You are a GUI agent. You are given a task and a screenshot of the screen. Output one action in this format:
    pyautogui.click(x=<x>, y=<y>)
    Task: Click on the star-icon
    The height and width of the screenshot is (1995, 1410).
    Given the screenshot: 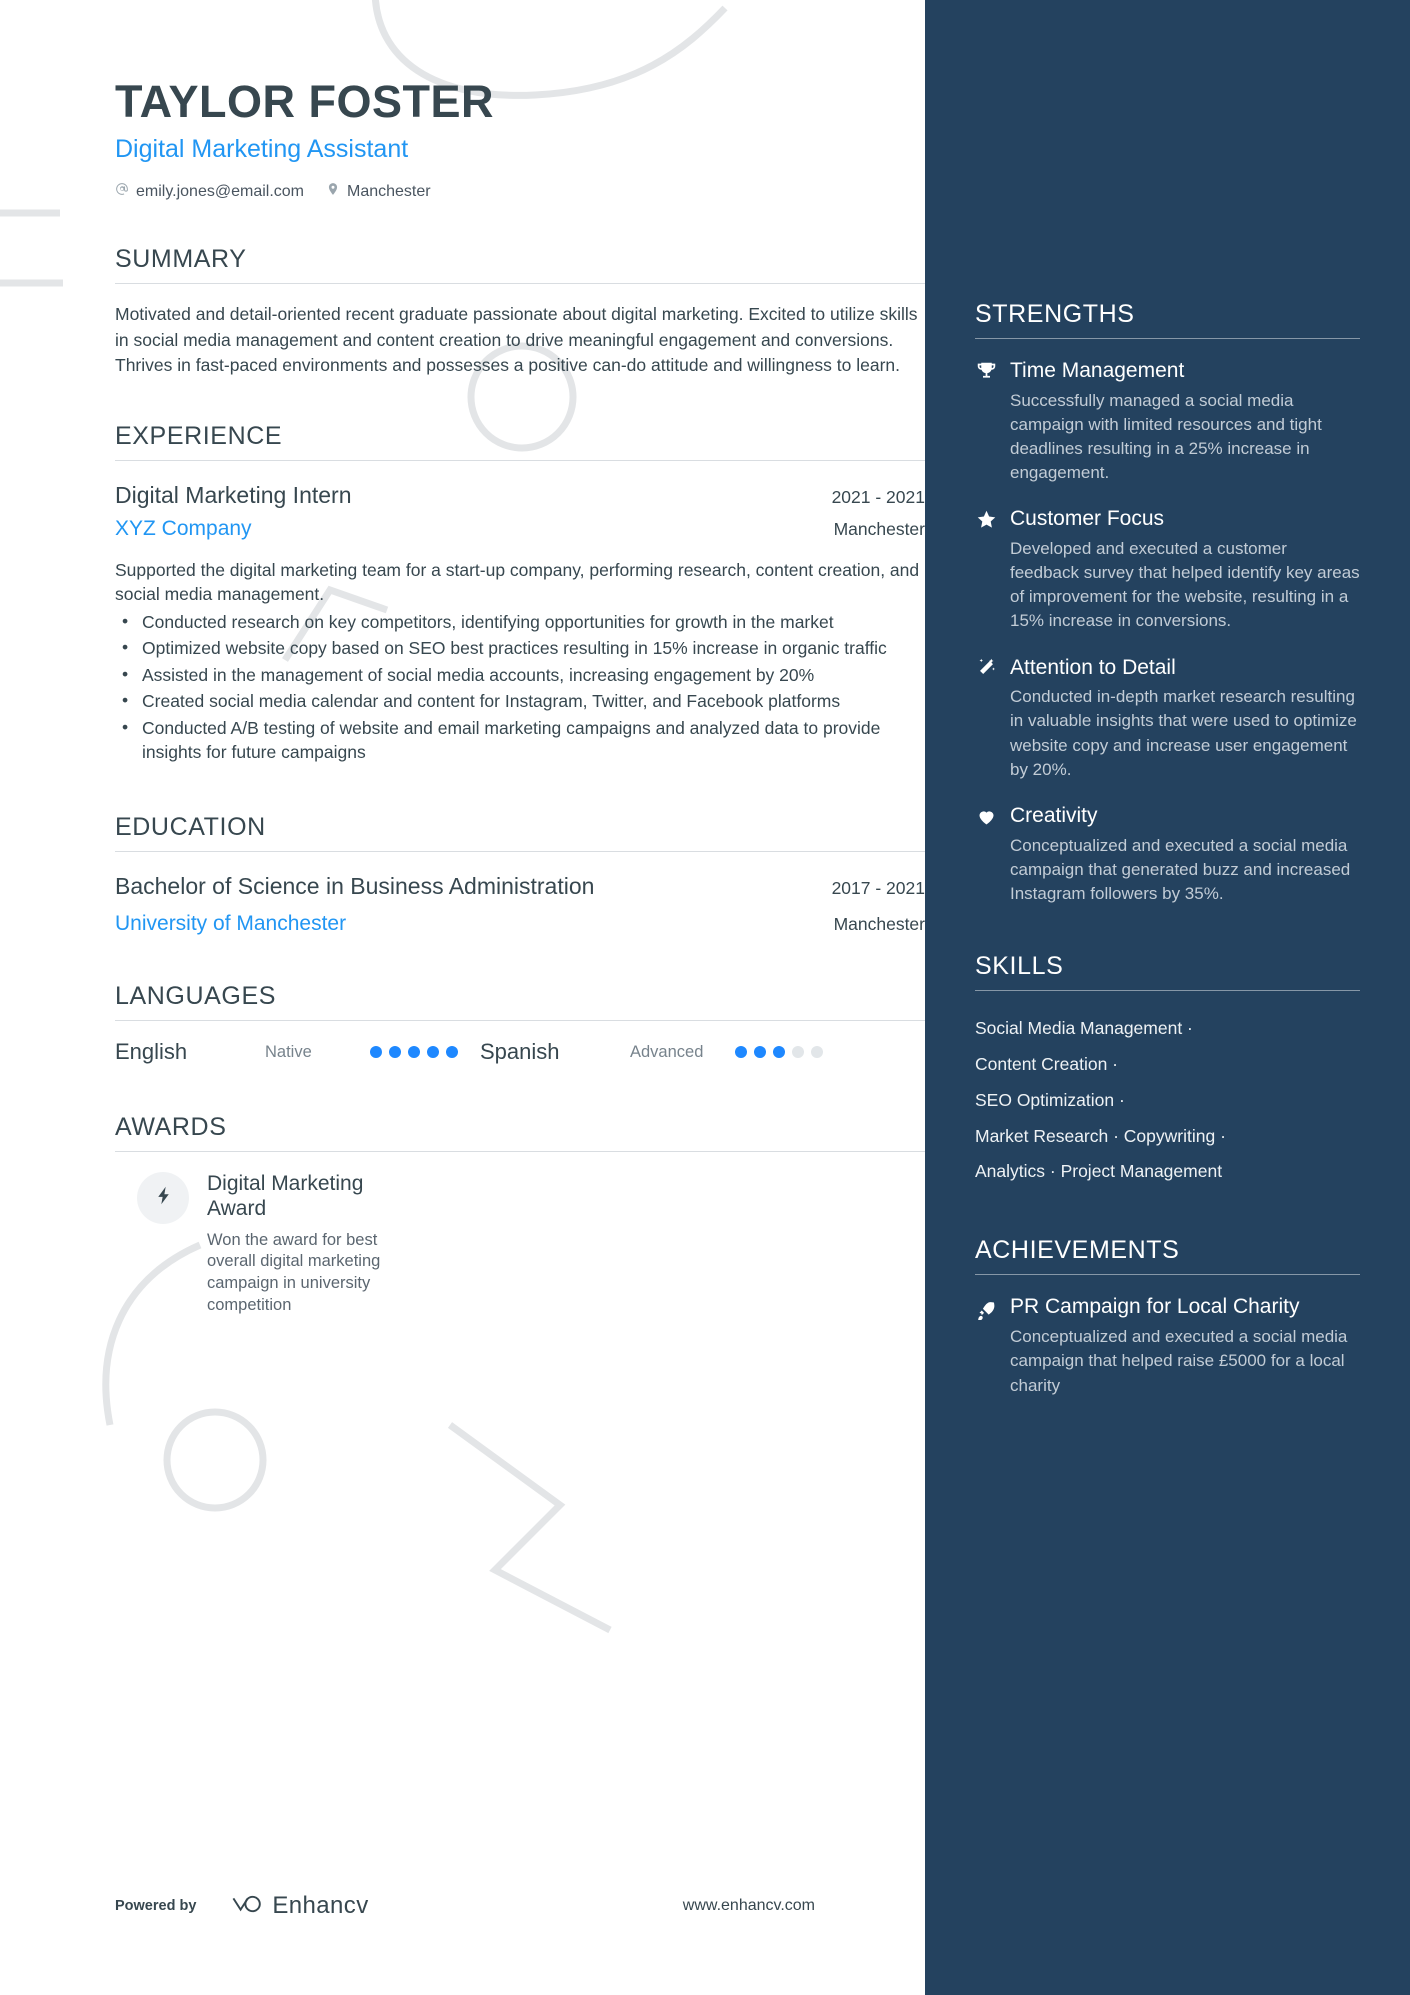 What is the action you would take?
    pyautogui.click(x=986, y=520)
    